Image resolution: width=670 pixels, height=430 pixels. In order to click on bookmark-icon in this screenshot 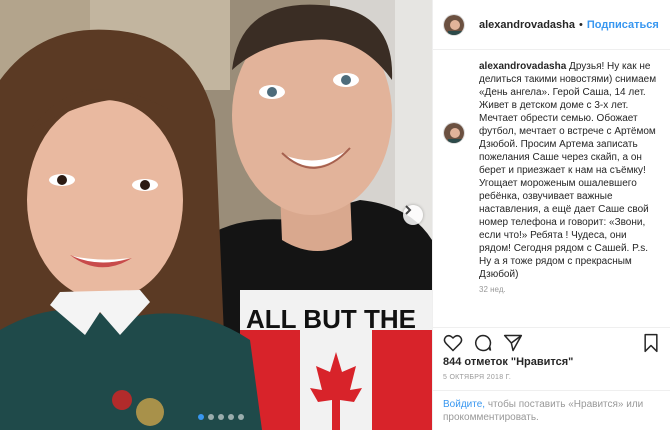, I will do `click(651, 343)`.